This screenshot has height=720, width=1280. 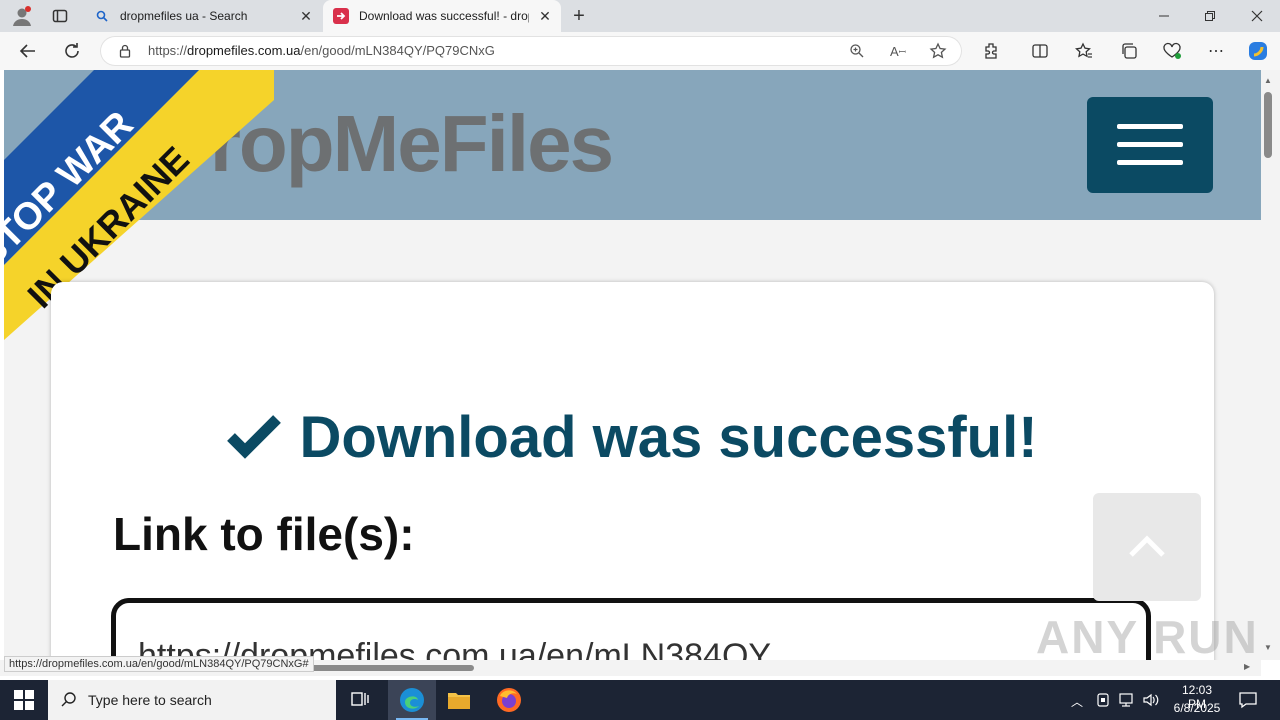 I want to click on profile-icon, so click(x=22, y=16).